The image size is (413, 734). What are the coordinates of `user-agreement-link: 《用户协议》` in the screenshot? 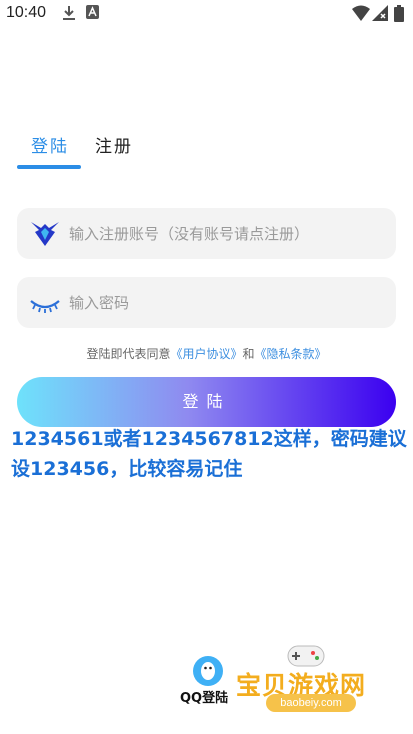 It's located at (206, 354).